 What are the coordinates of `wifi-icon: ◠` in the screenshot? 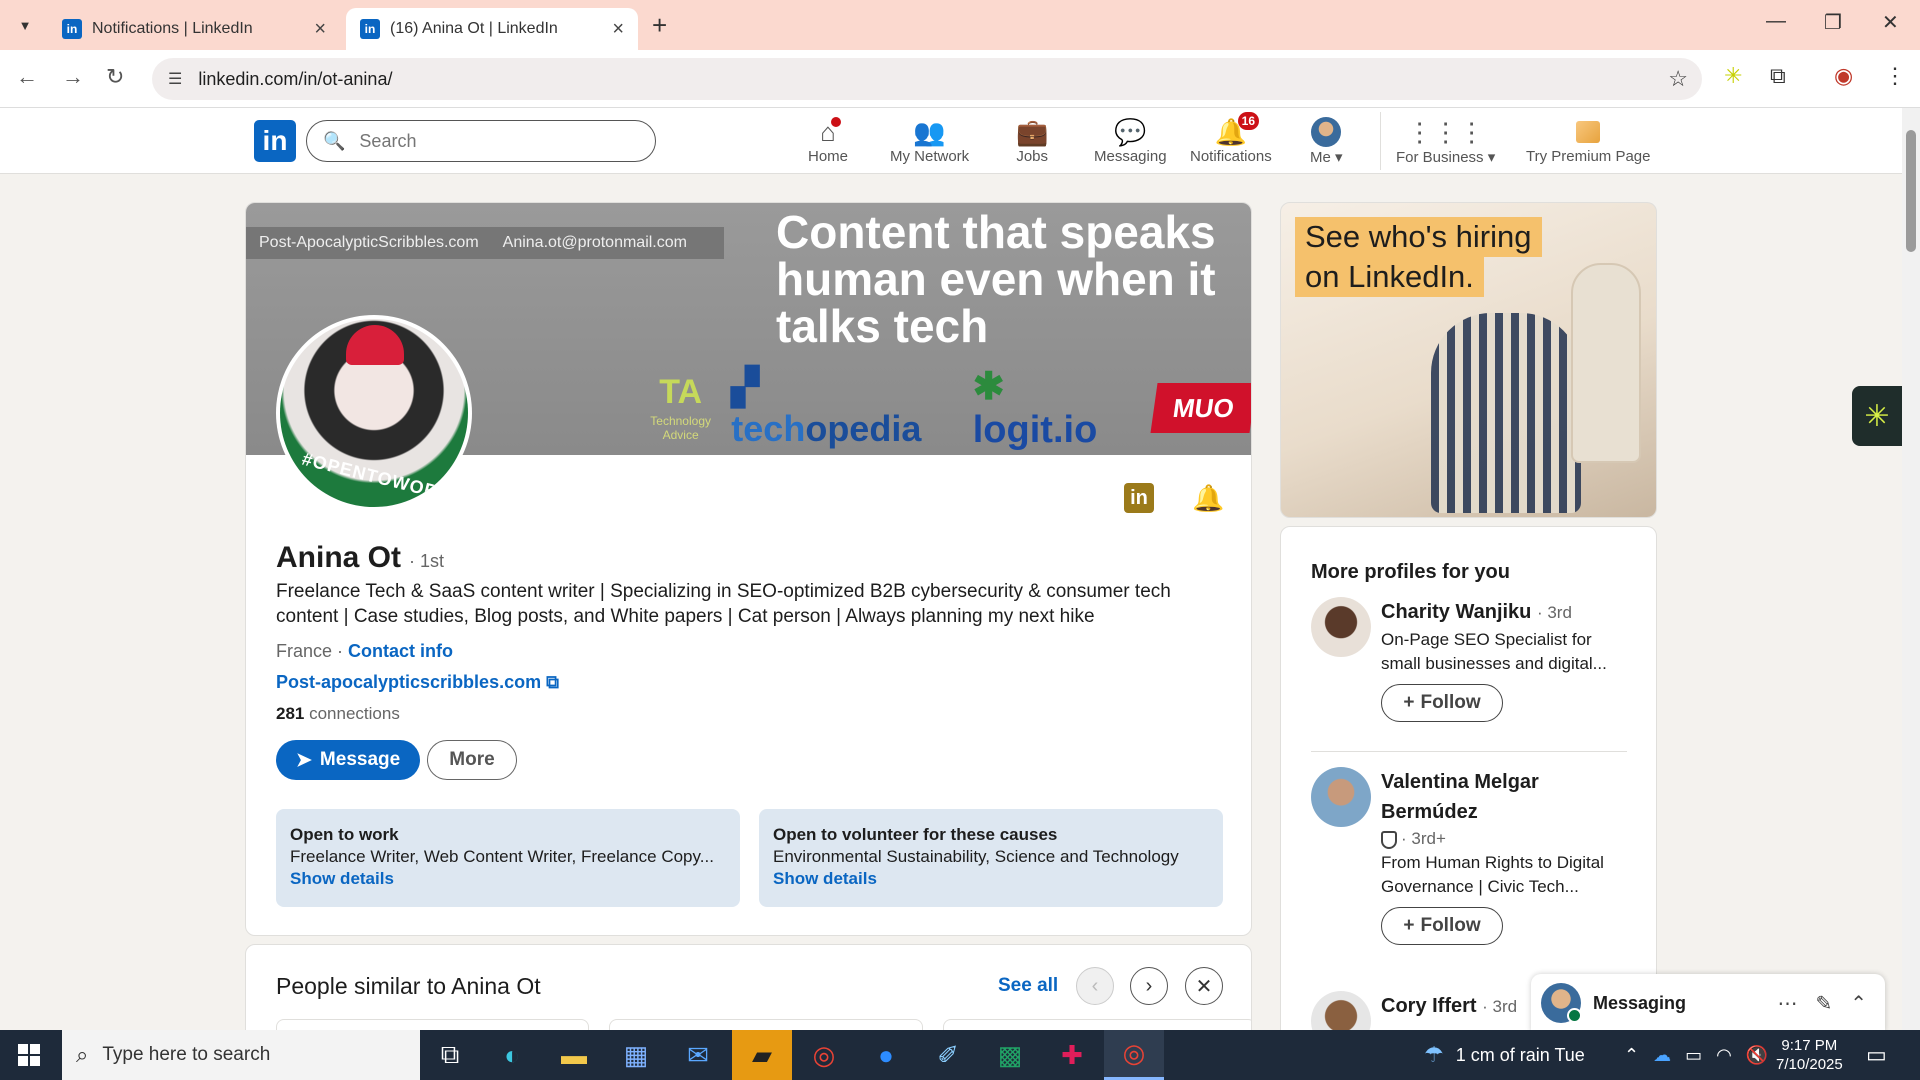 It's located at (1724, 1055).